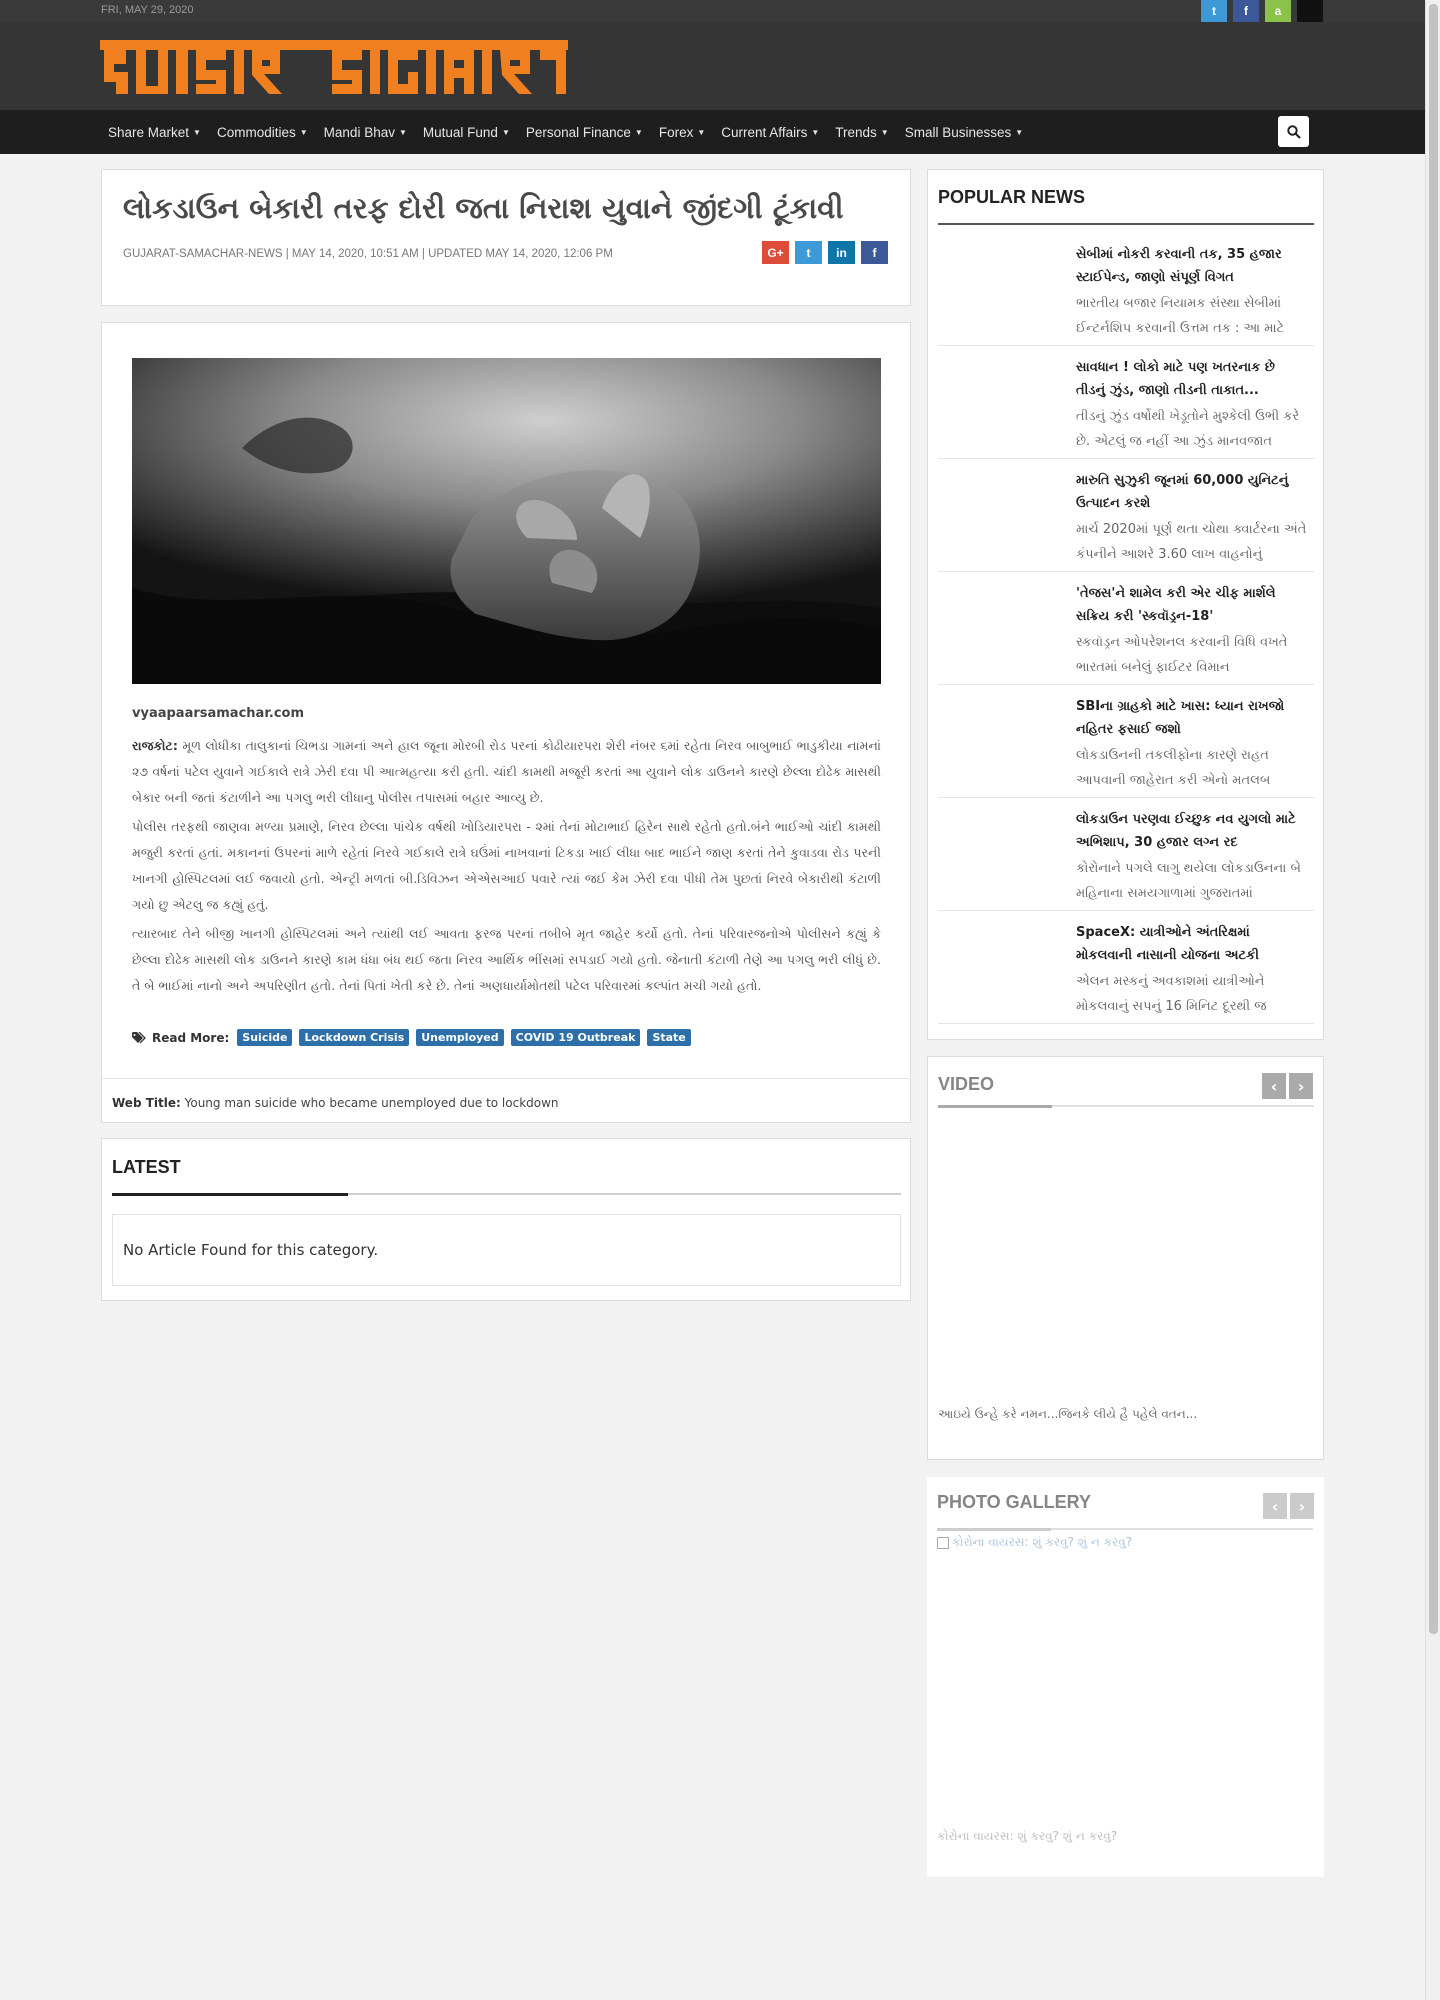 The width and height of the screenshot is (1440, 2000). I want to click on read-more-label: Read More:, so click(191, 1037).